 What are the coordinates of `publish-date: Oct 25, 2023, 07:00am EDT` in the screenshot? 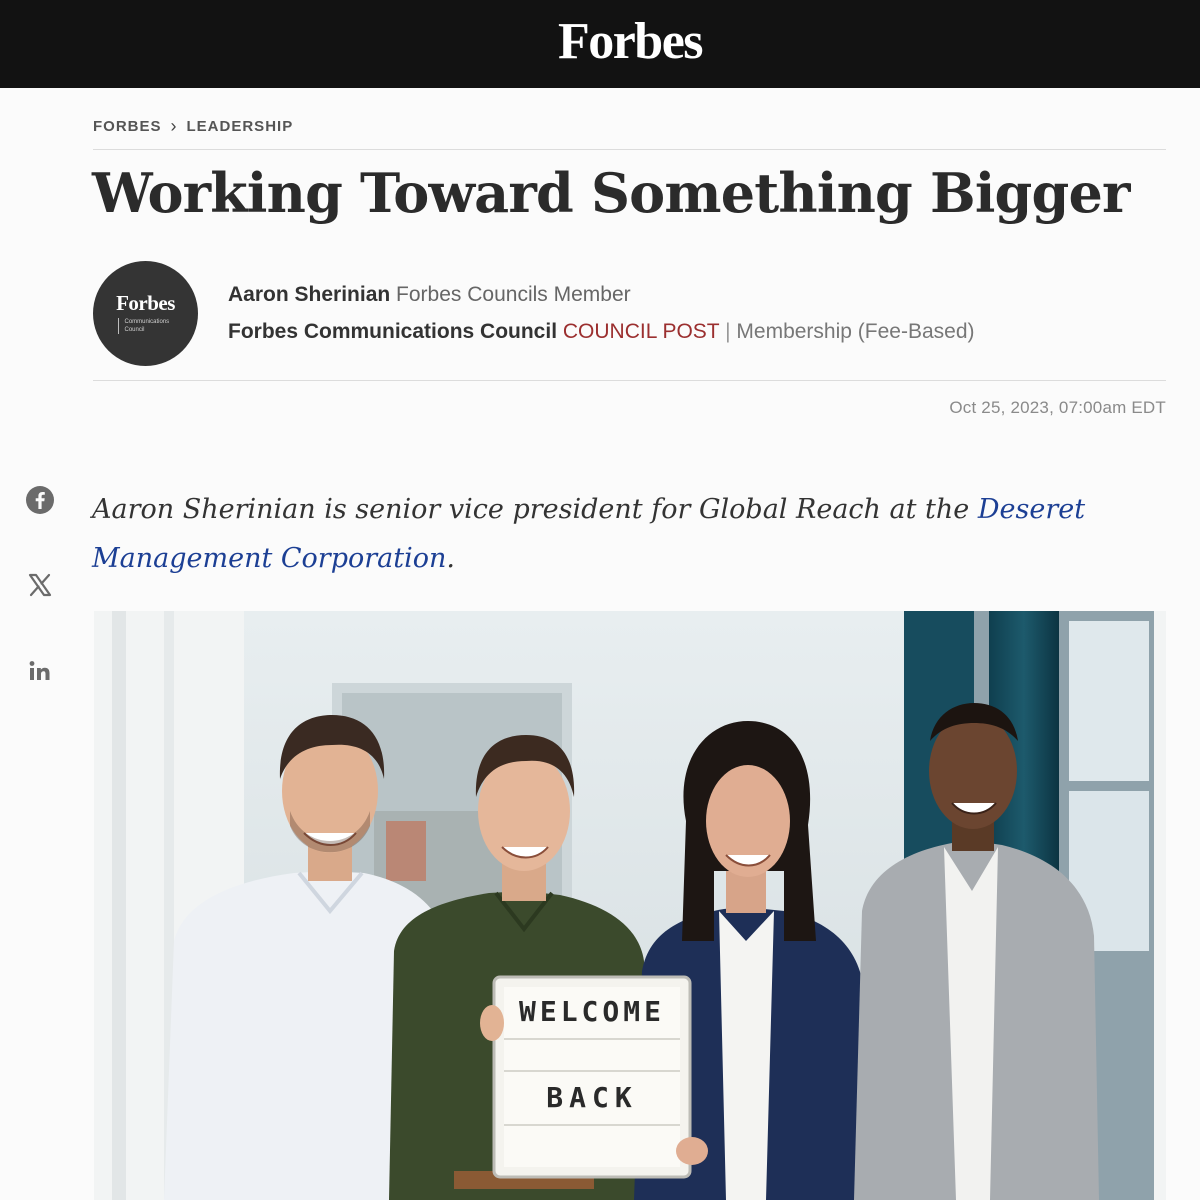 It's located at (1057, 407).